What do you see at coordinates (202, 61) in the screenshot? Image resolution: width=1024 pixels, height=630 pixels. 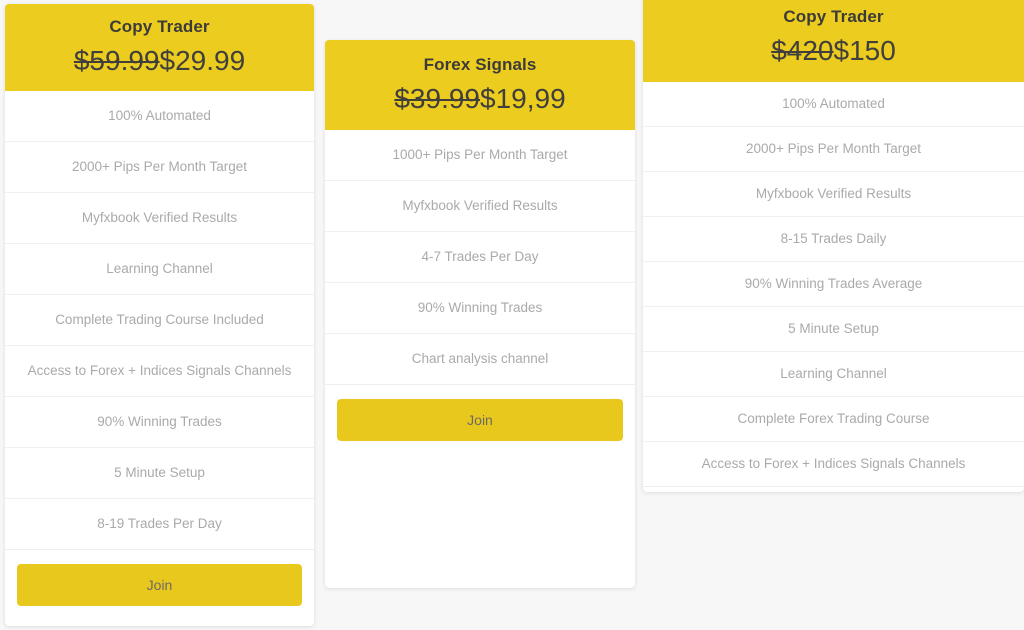 I see `price-discounted: $29.99` at bounding box center [202, 61].